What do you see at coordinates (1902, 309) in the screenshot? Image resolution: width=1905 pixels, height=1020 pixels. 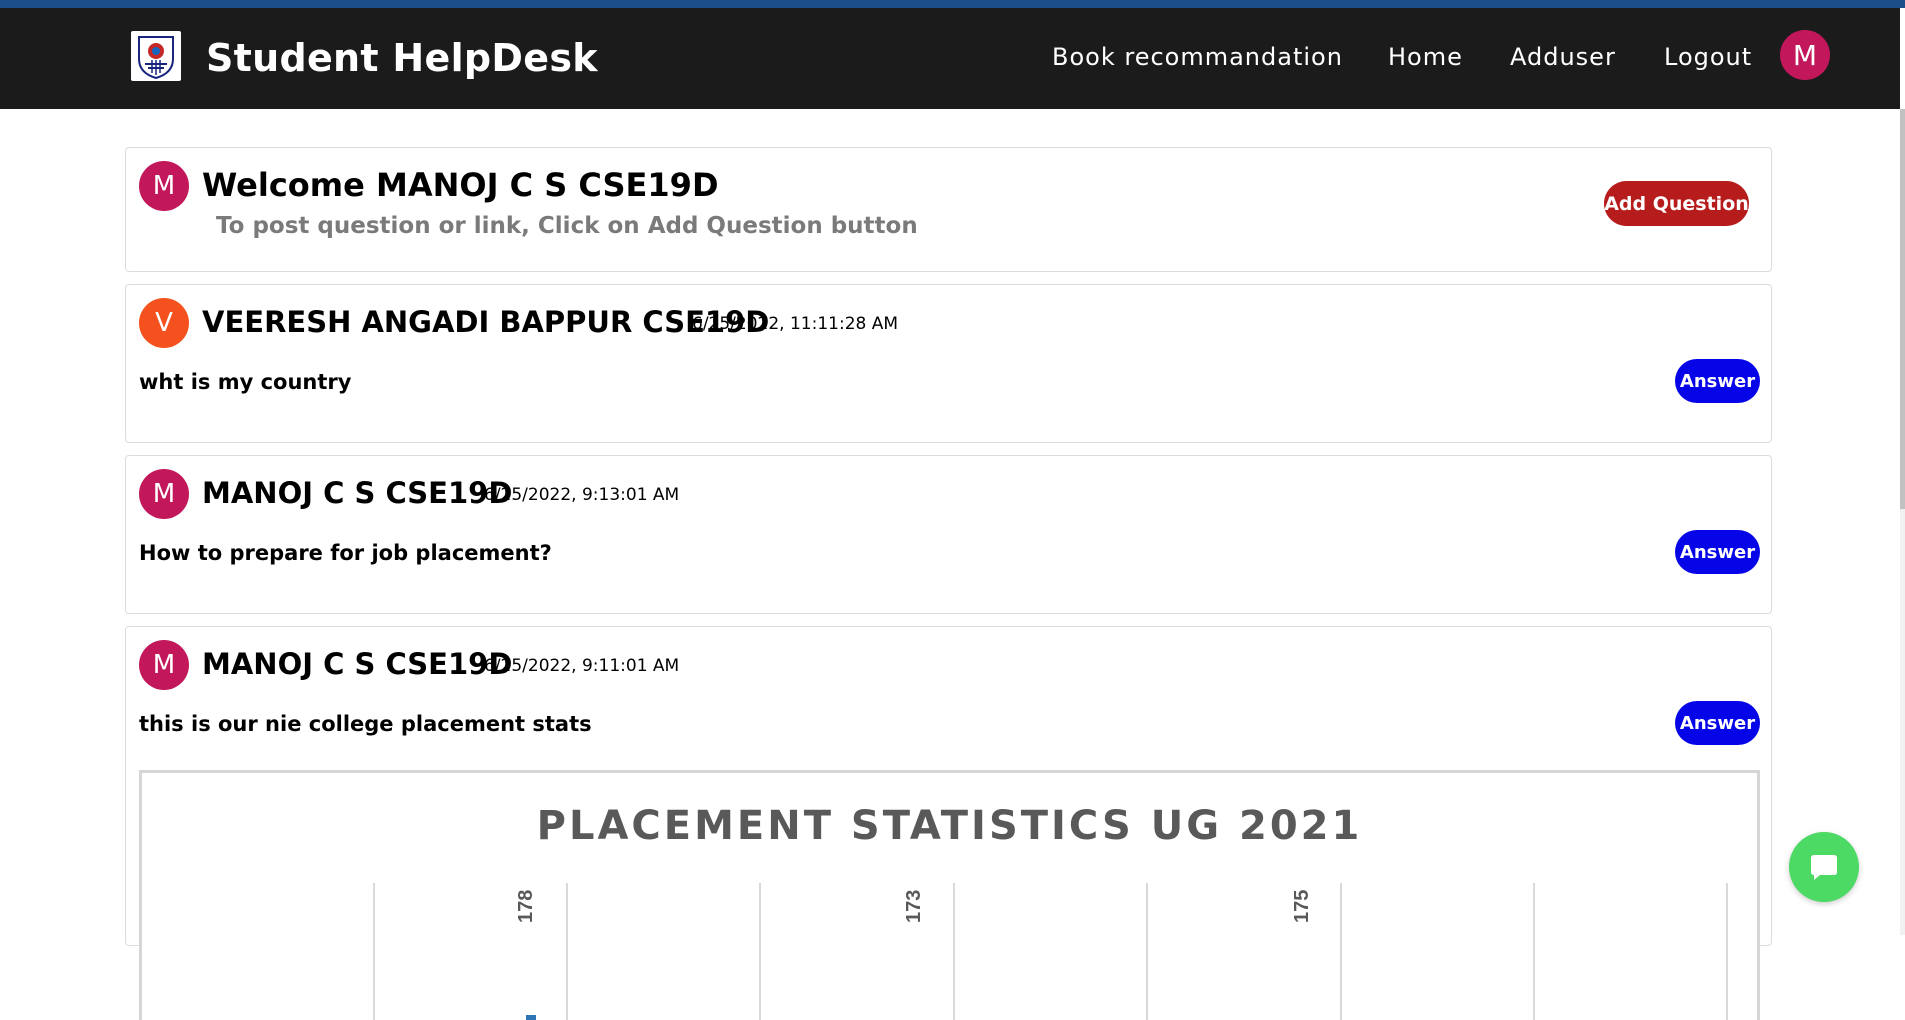 I see `scrollbar-thumb` at bounding box center [1902, 309].